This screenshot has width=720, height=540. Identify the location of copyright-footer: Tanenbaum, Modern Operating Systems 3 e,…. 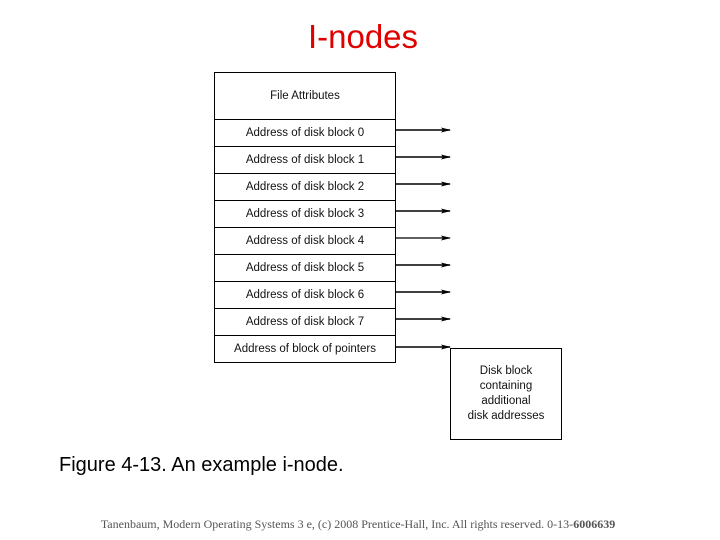
(358, 524).